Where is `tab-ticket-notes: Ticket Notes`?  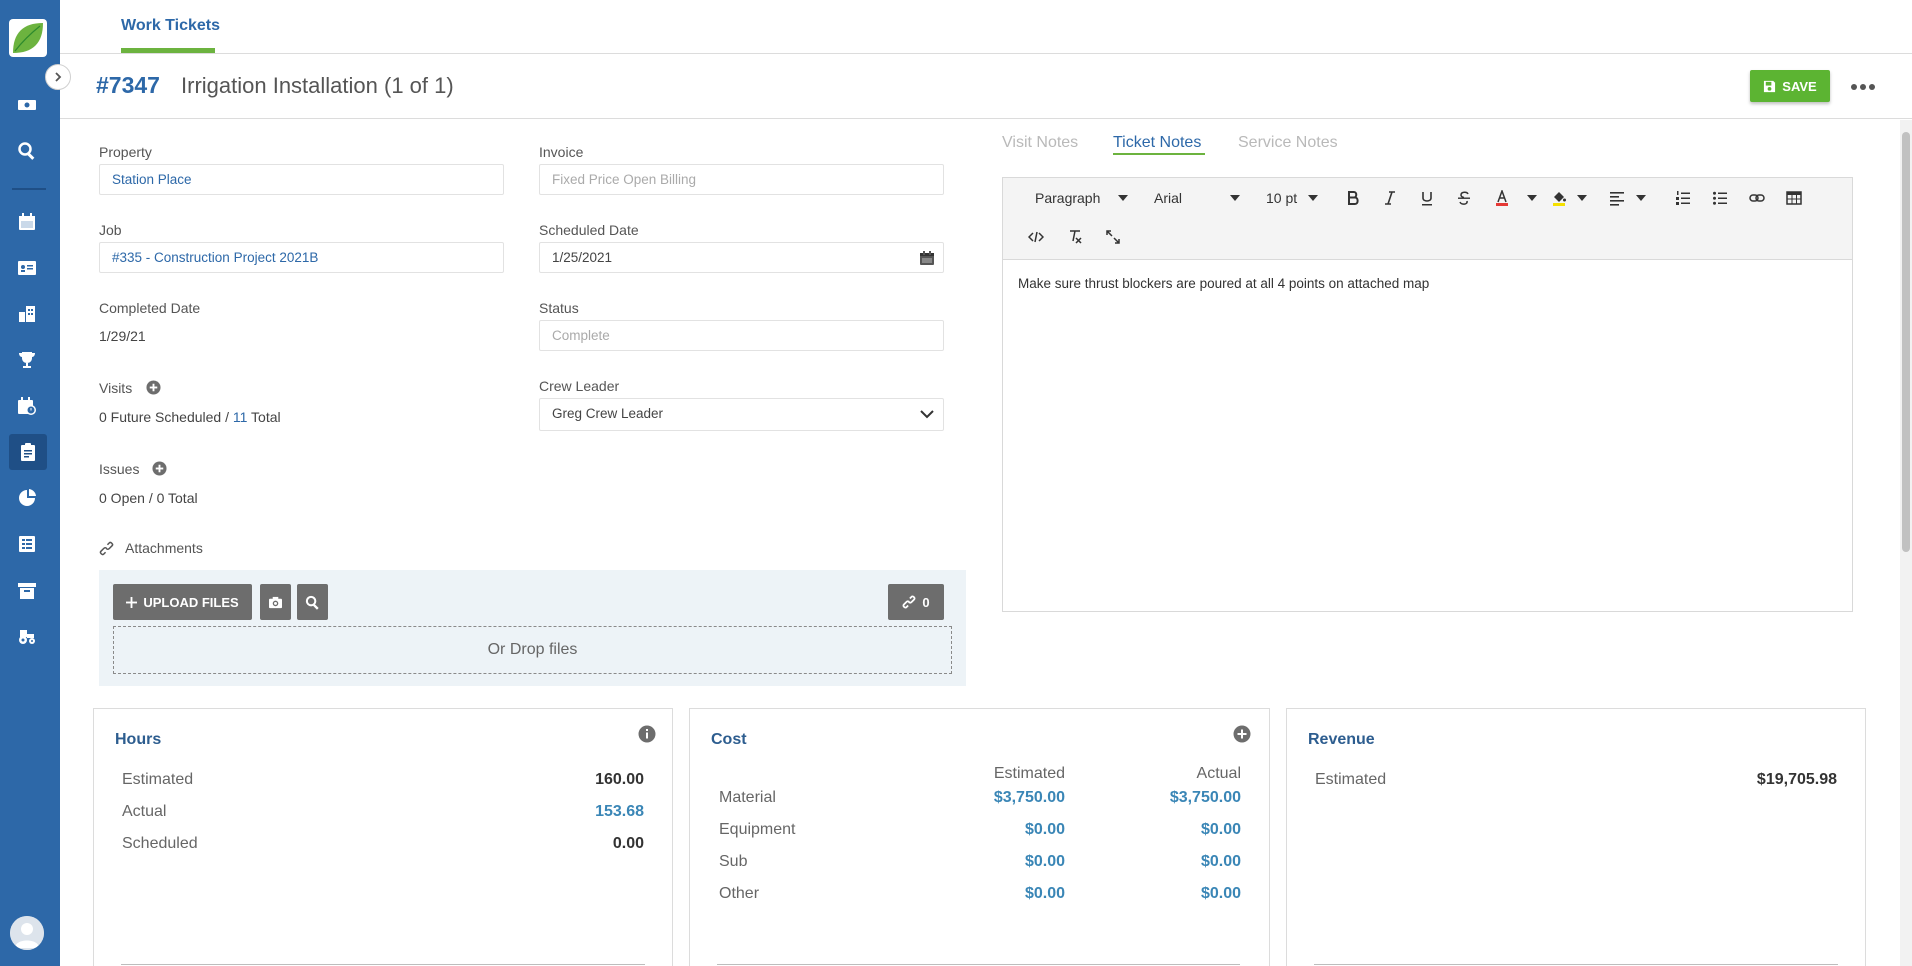 tab-ticket-notes: Ticket Notes is located at coordinates (1157, 143).